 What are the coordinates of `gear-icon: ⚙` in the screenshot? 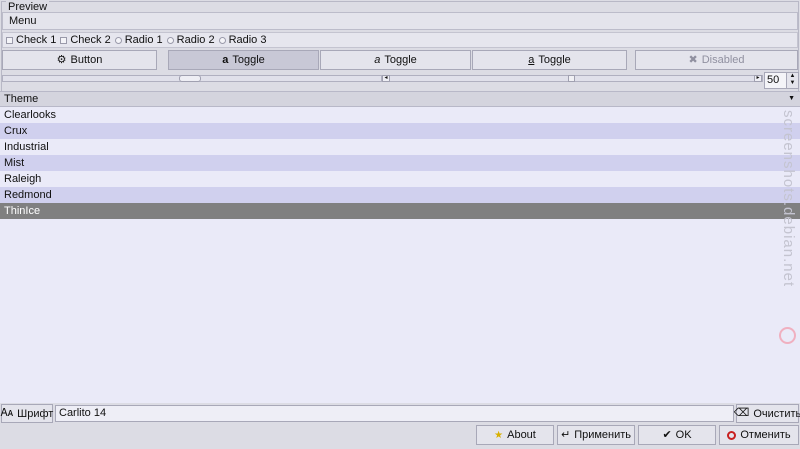 It's located at (61, 59).